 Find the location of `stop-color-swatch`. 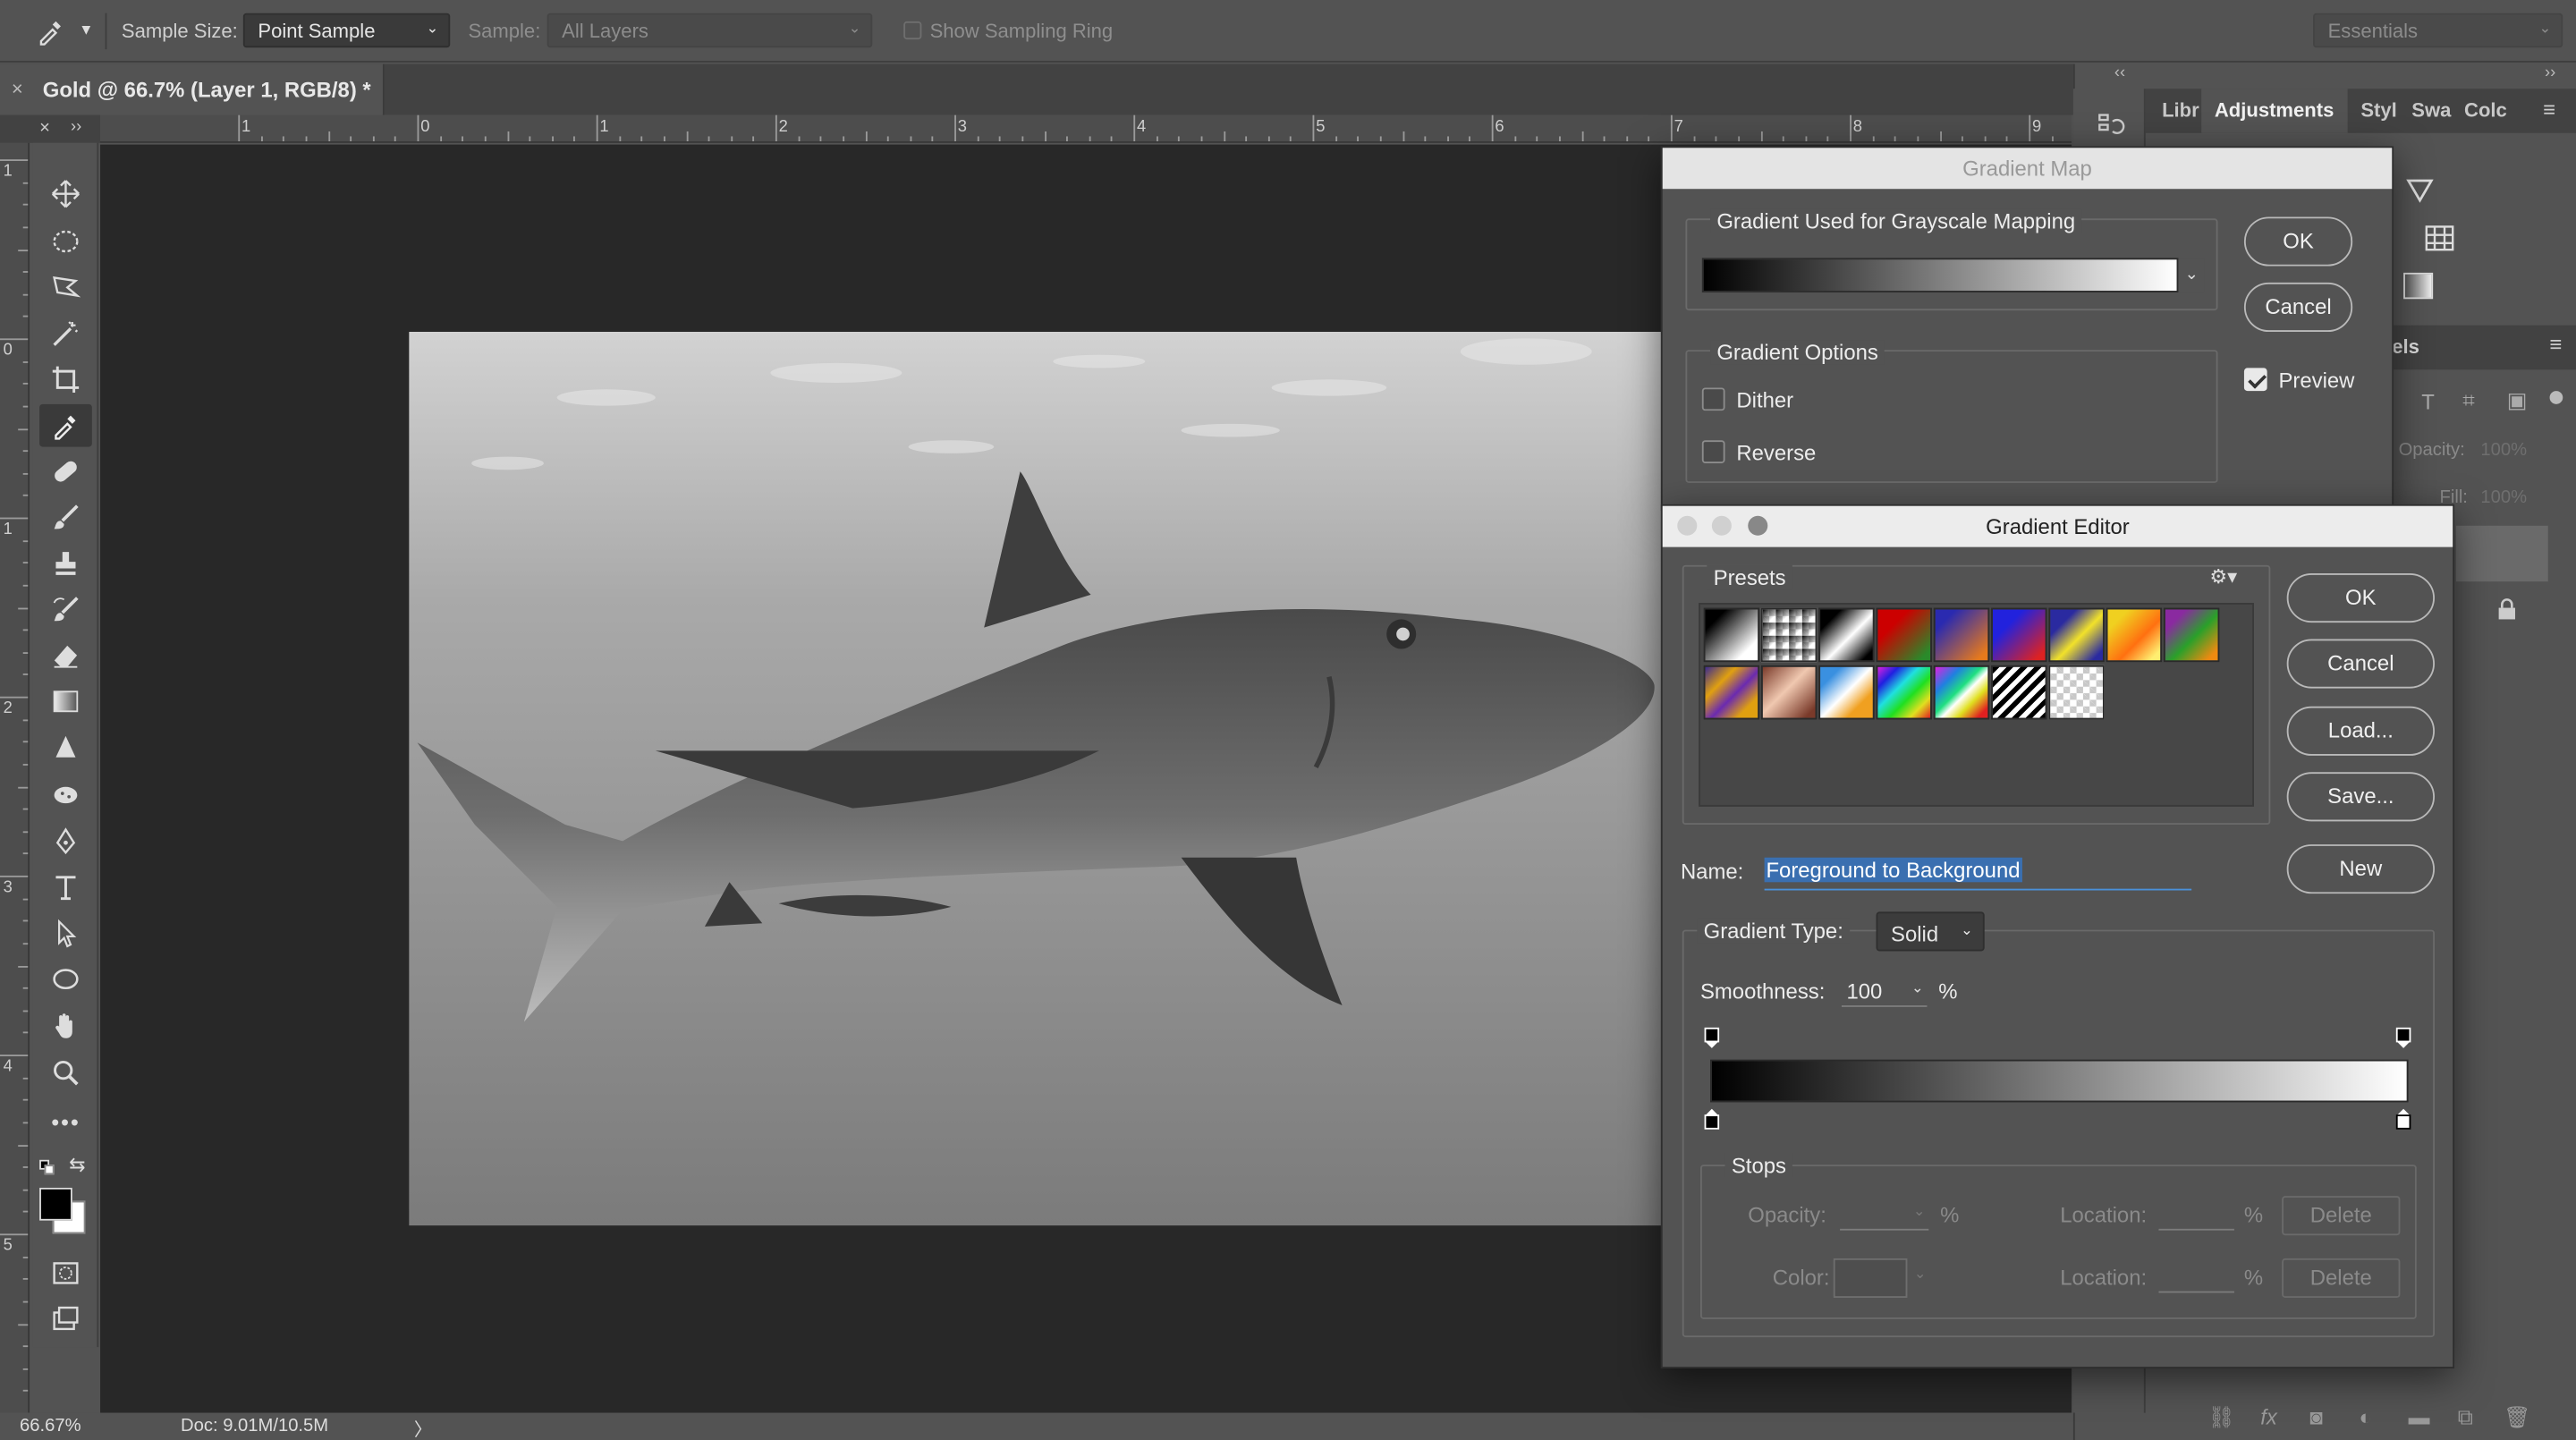

stop-color-swatch is located at coordinates (1870, 1278).